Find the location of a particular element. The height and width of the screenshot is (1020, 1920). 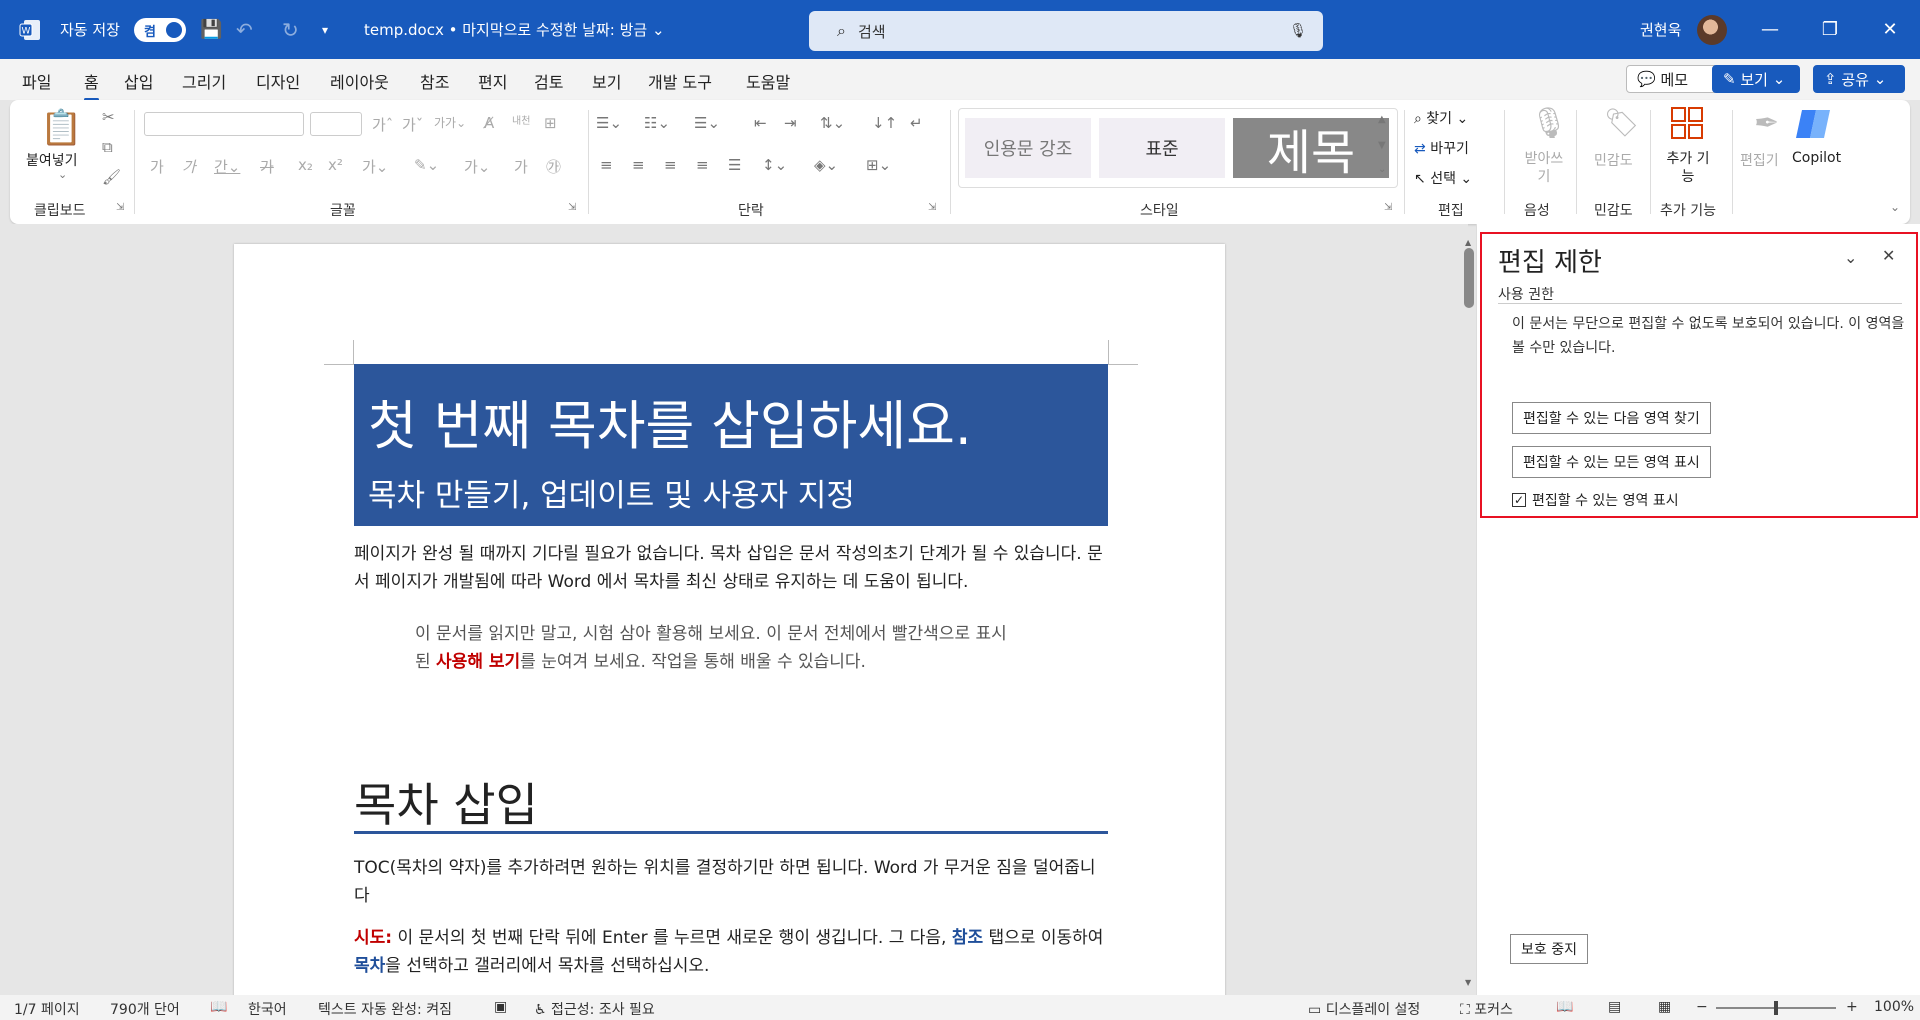

clear-format-icon: A̸ is located at coordinates (489, 123).